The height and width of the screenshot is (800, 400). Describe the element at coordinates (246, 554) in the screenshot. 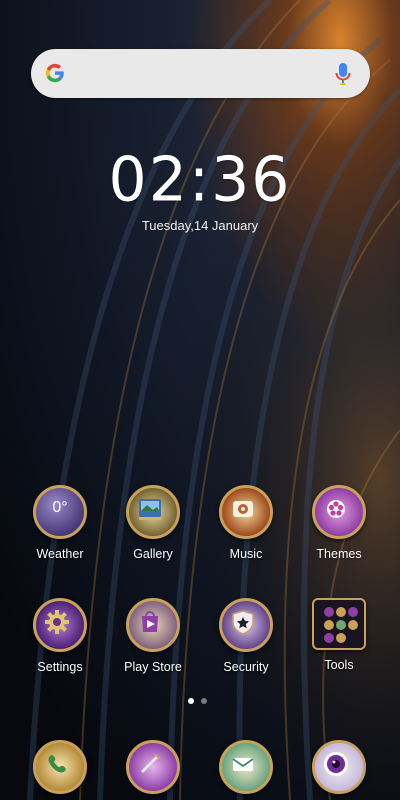

I see `app-label: Music` at that location.